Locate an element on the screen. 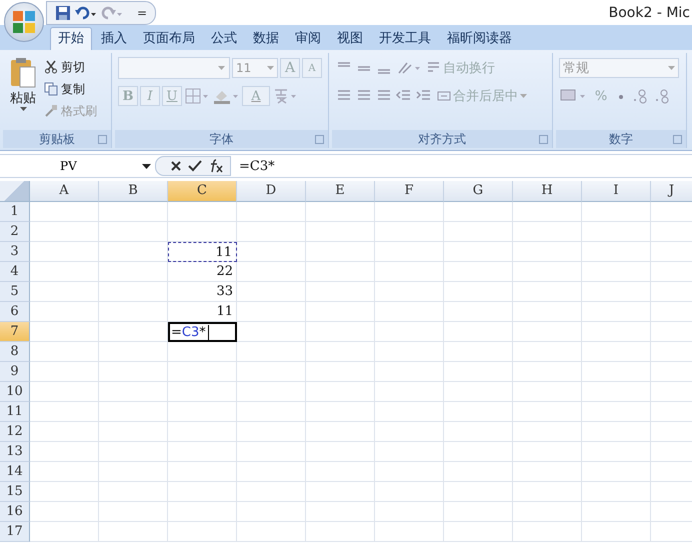  row-header: 8 is located at coordinates (15, 352).